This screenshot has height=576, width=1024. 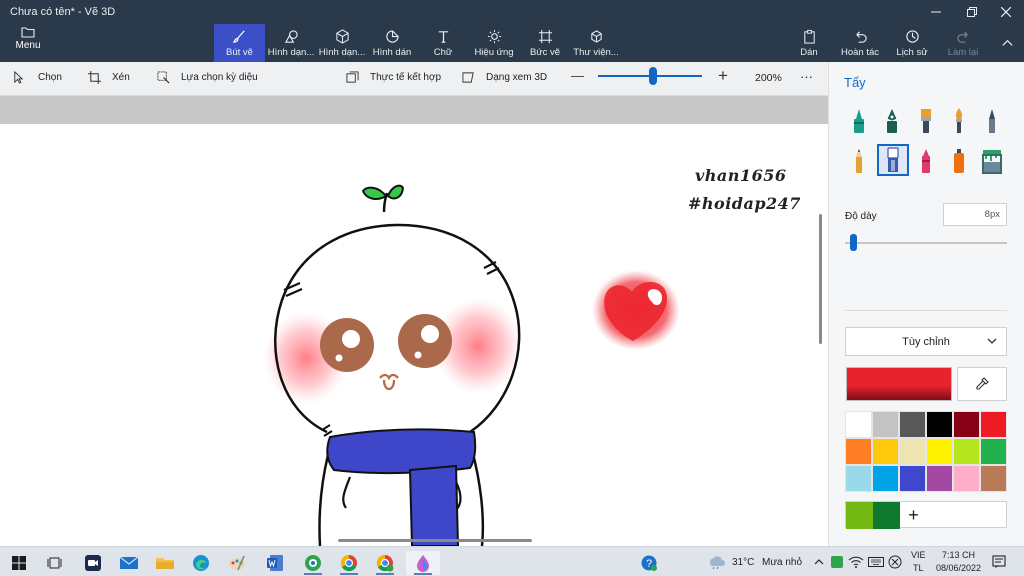 What do you see at coordinates (743, 562) in the screenshot?
I see `weather-temperature: 31°C` at bounding box center [743, 562].